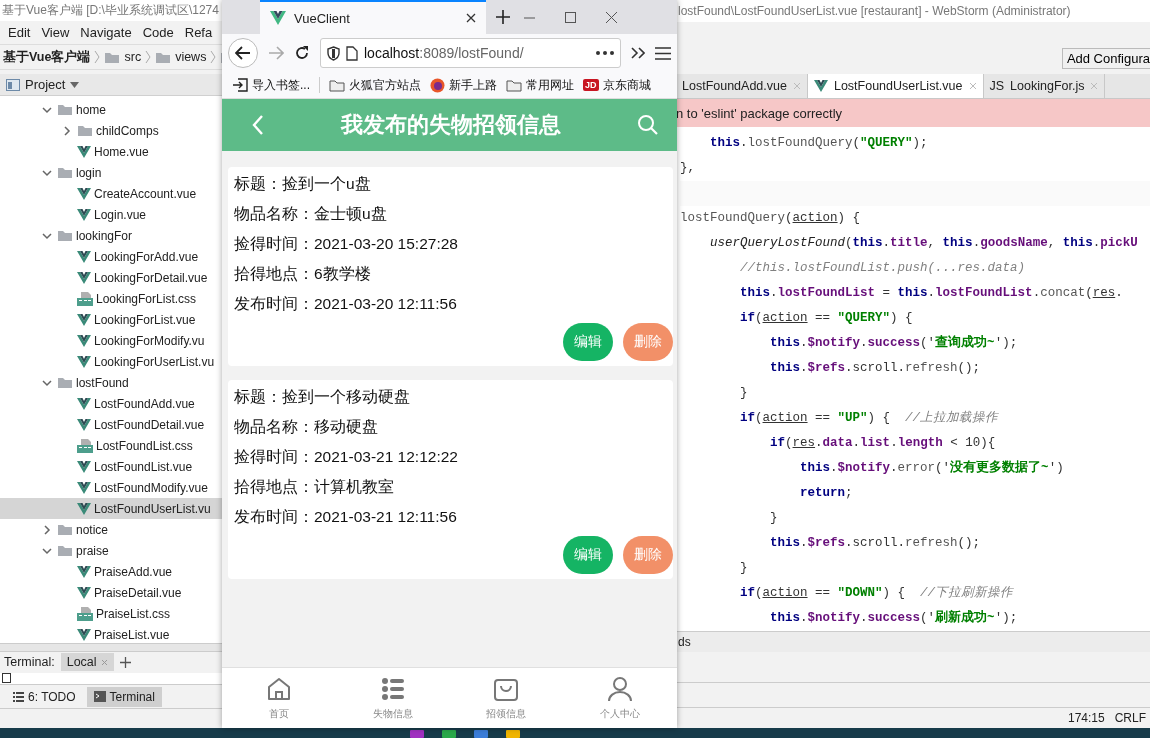 The height and width of the screenshot is (738, 1150). Describe the element at coordinates (470, 53) in the screenshot. I see `address-bar: localhost:8089/lostFound/` at that location.